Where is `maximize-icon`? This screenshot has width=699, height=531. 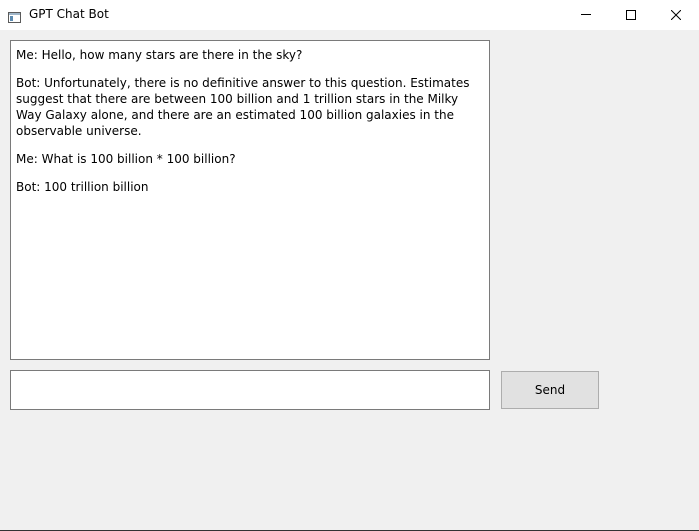
maximize-icon is located at coordinates (631, 15).